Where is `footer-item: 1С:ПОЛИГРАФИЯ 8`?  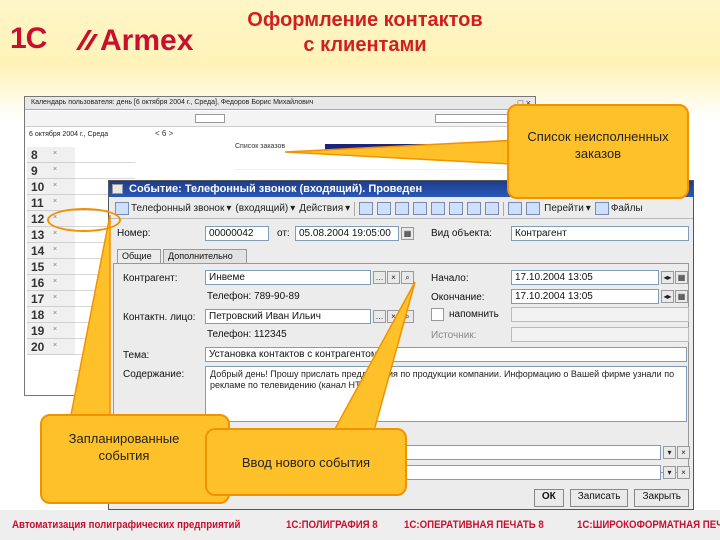
footer-item: 1С:ПОЛИГРАФИЯ 8 is located at coordinates (331, 525).